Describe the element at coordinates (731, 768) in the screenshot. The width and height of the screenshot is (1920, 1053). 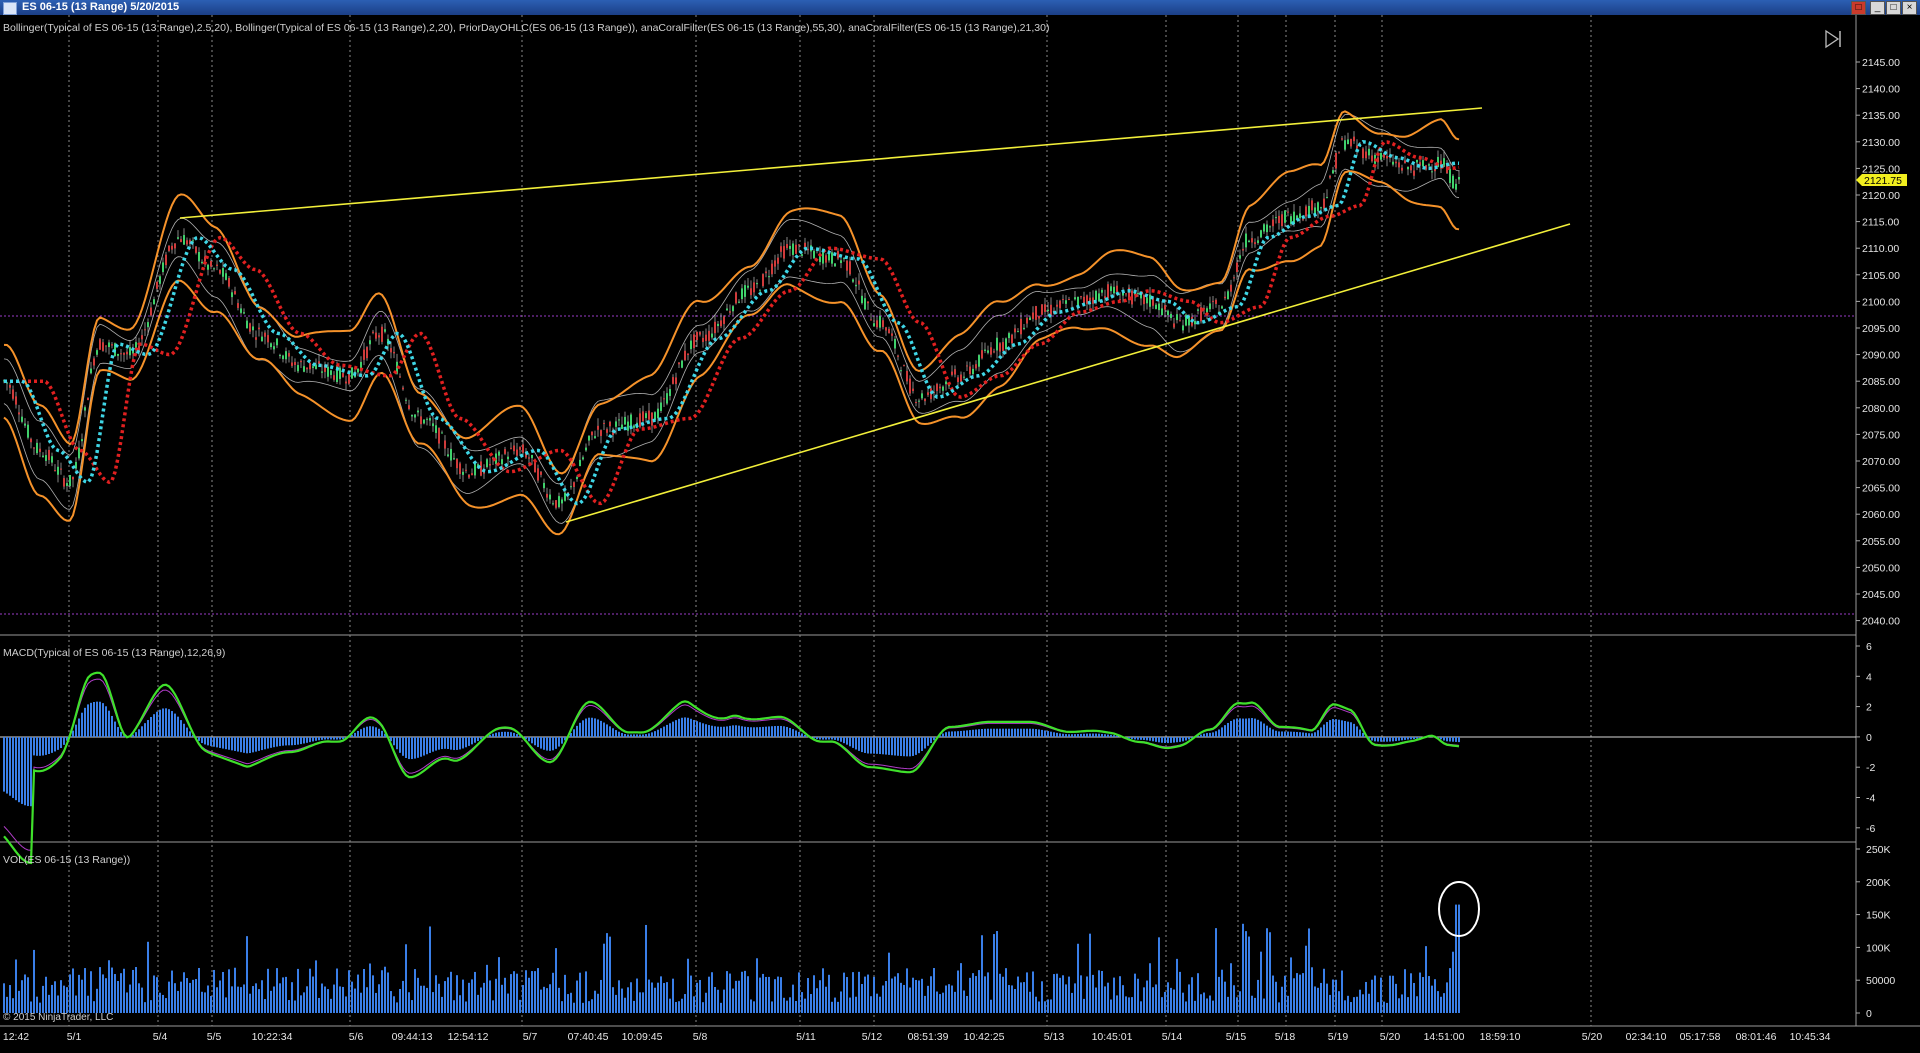
I see `macd-panel` at that location.